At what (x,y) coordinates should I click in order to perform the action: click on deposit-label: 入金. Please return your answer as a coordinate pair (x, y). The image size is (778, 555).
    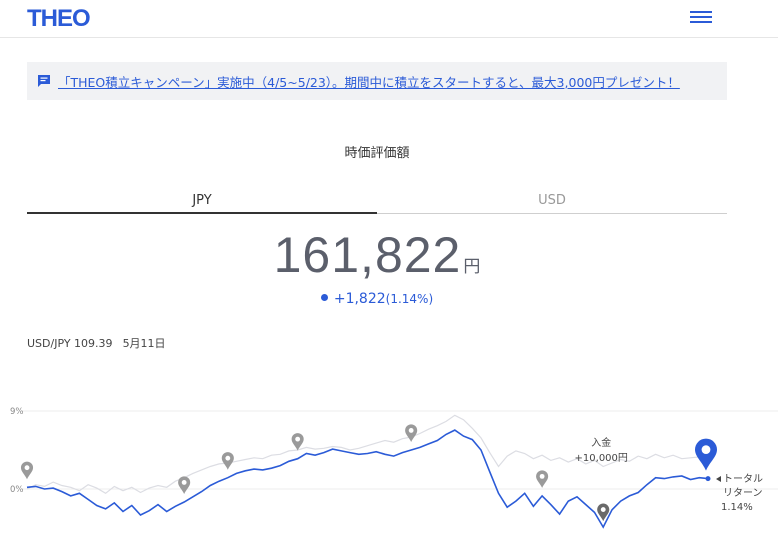
    Looking at the image, I should click on (601, 442).